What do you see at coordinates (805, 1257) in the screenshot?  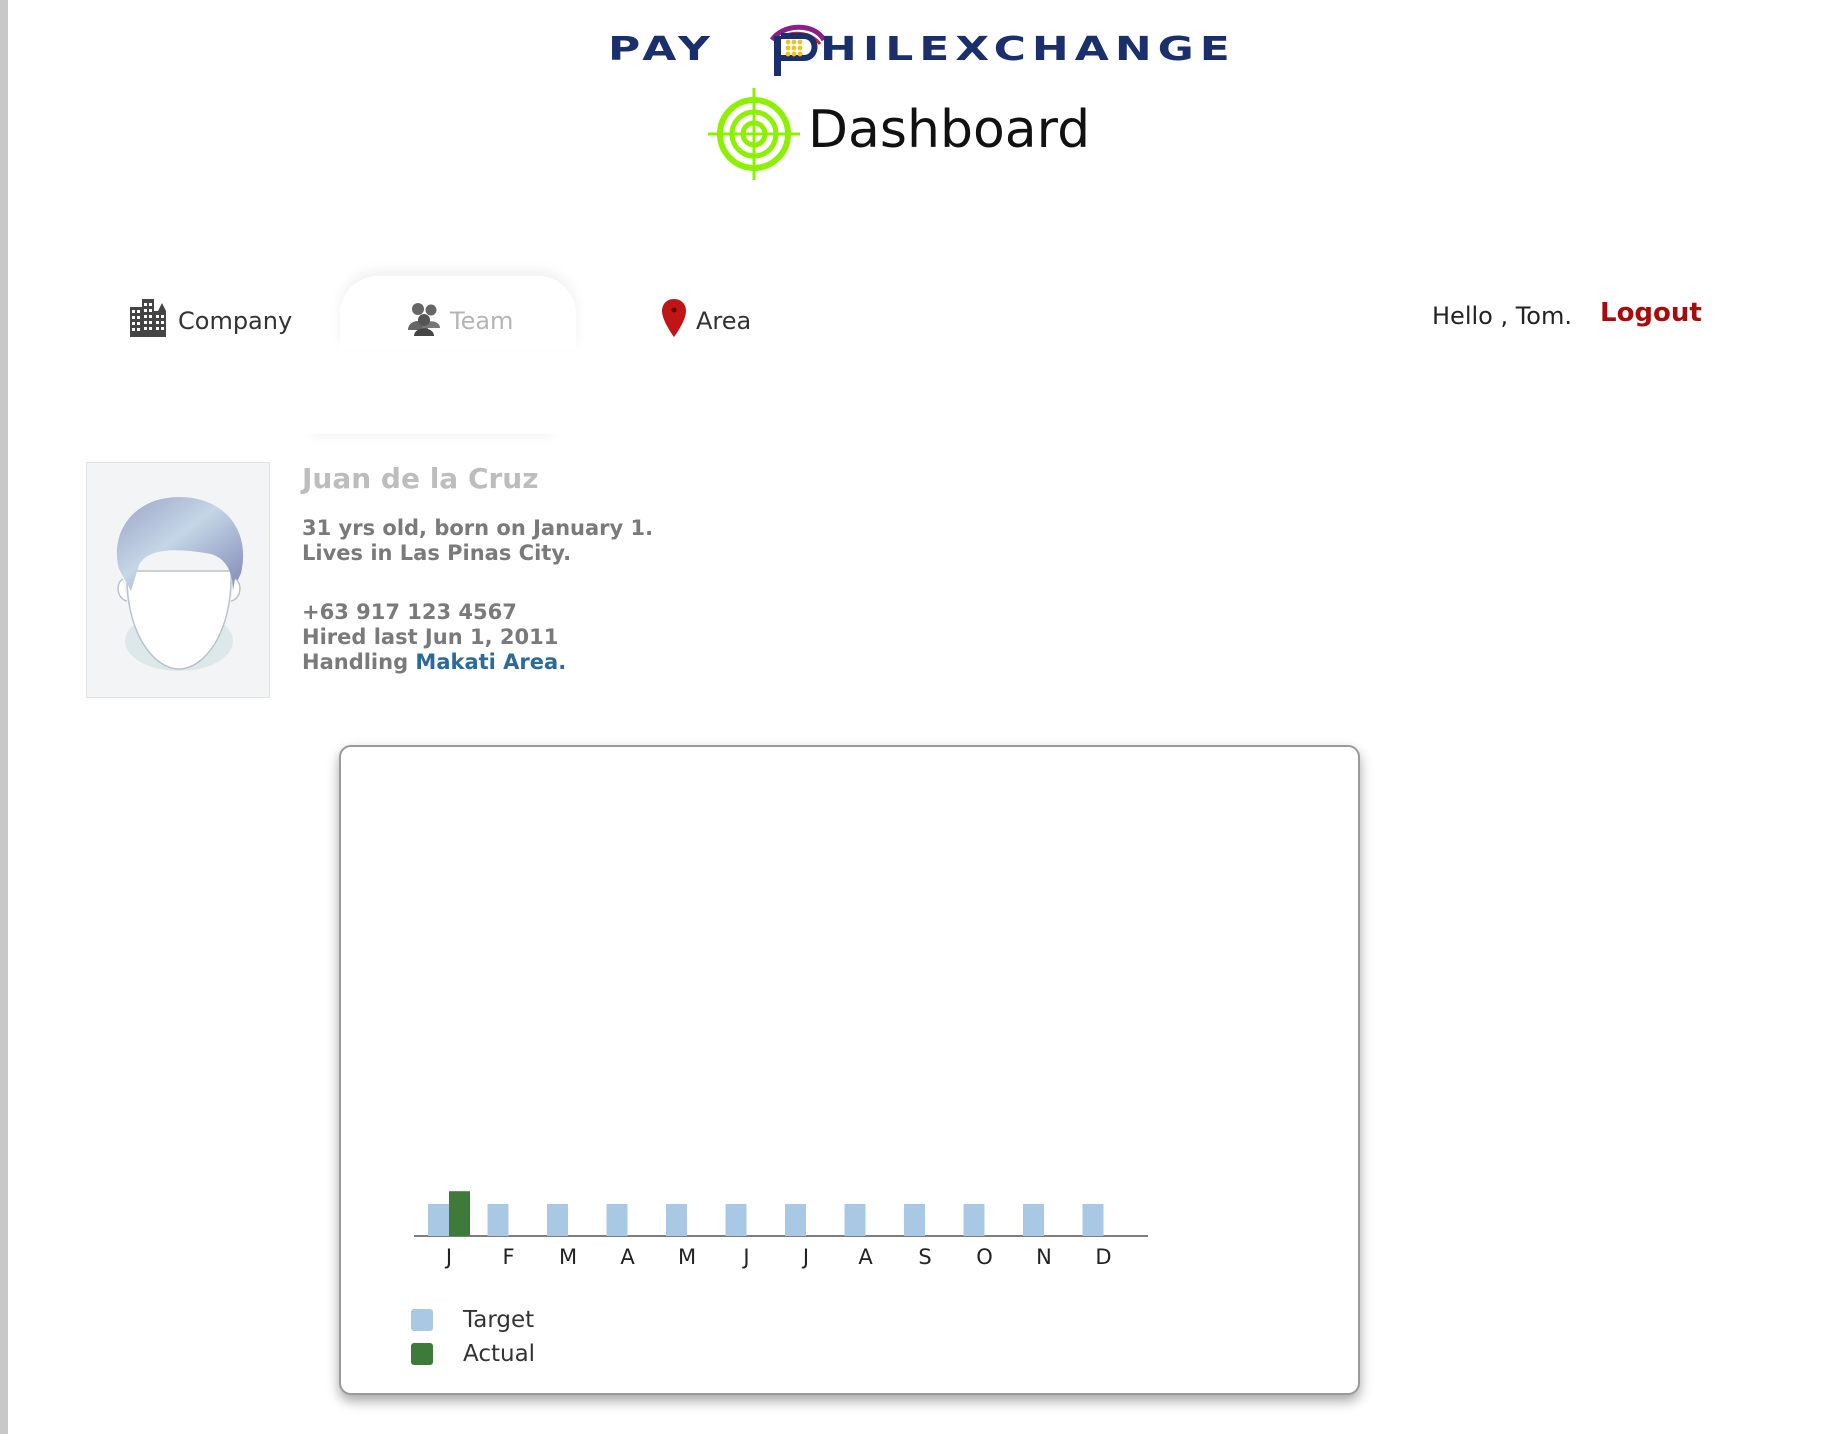 I see `x-tick-label-6: J` at bounding box center [805, 1257].